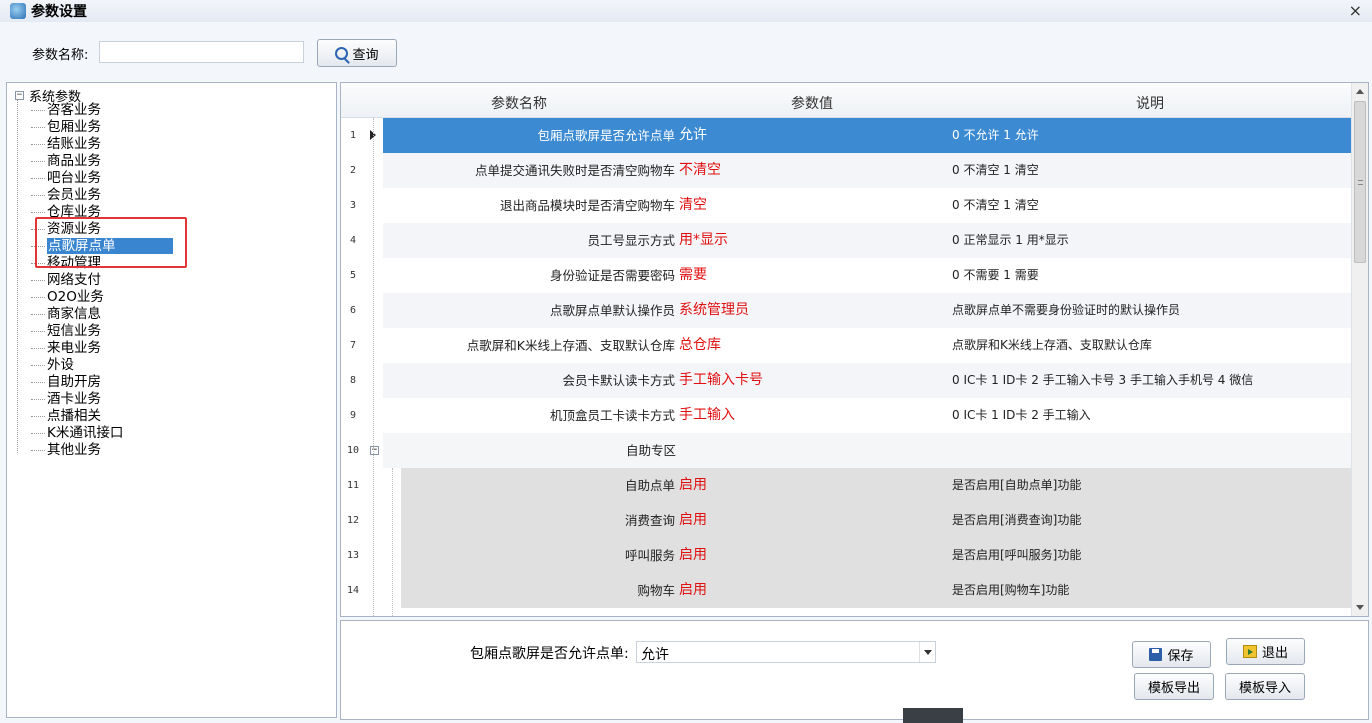 This screenshot has height=723, width=1372. Describe the element at coordinates (74, 110) in the screenshot. I see `tree-item-label: 咨客业务` at that location.